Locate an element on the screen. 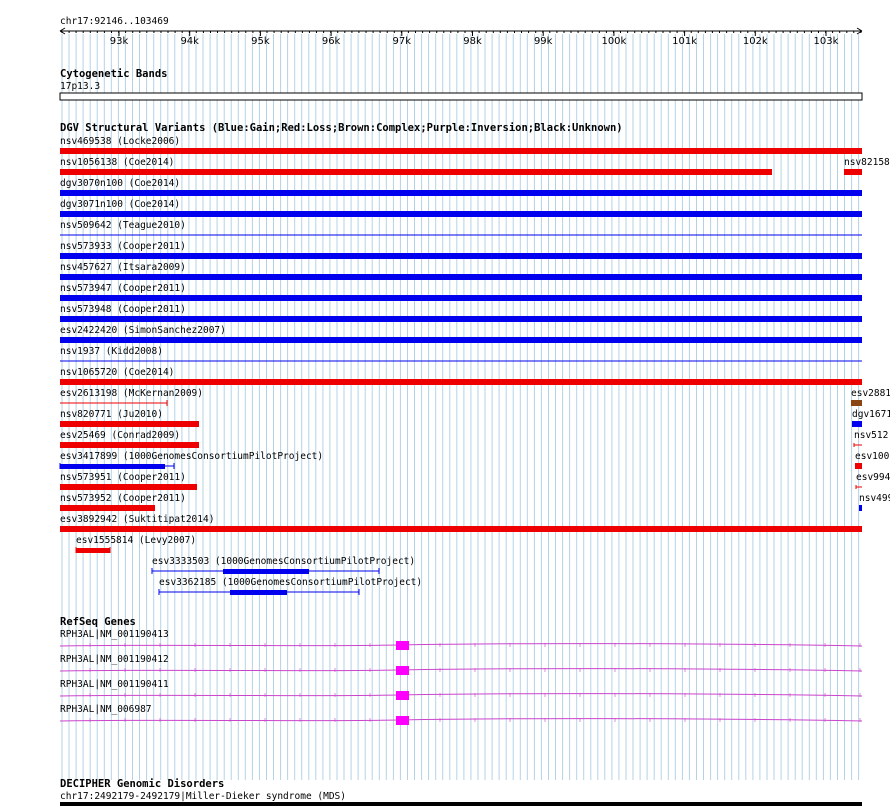 This screenshot has height=811, width=890. refseq-track-title: RefSeq Genes is located at coordinates (98, 622).